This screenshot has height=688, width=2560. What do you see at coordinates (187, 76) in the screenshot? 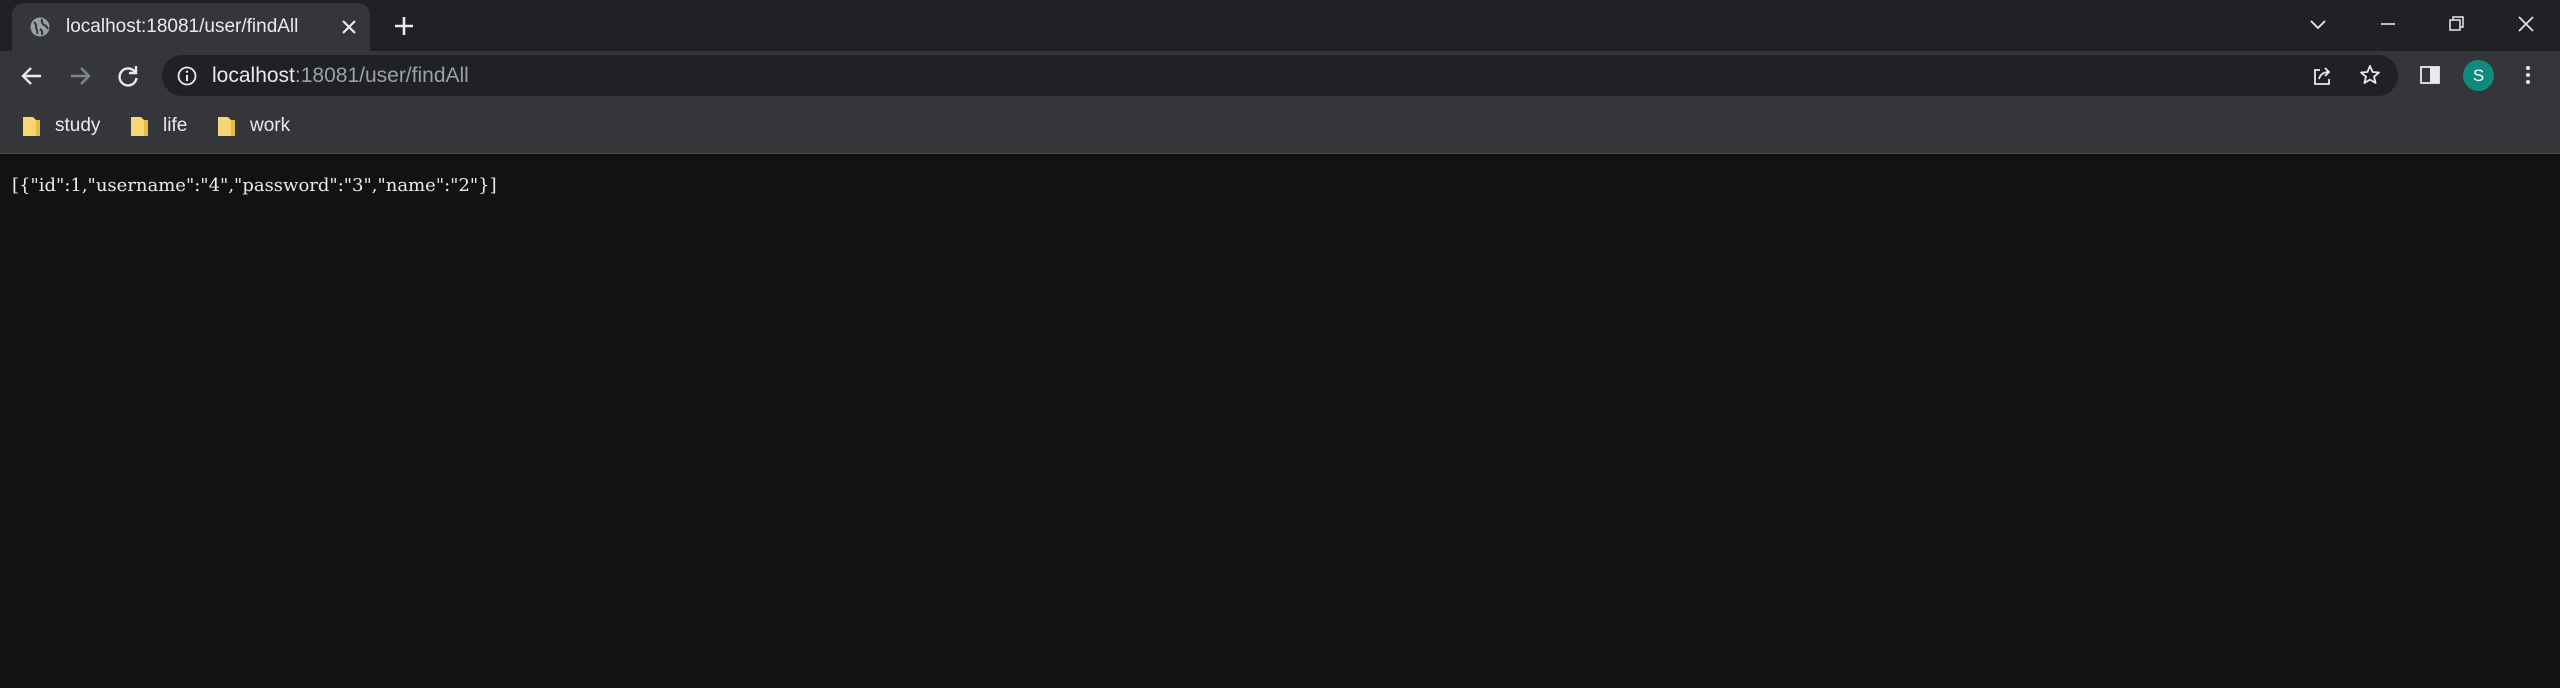
I see `site-info-icon` at bounding box center [187, 76].